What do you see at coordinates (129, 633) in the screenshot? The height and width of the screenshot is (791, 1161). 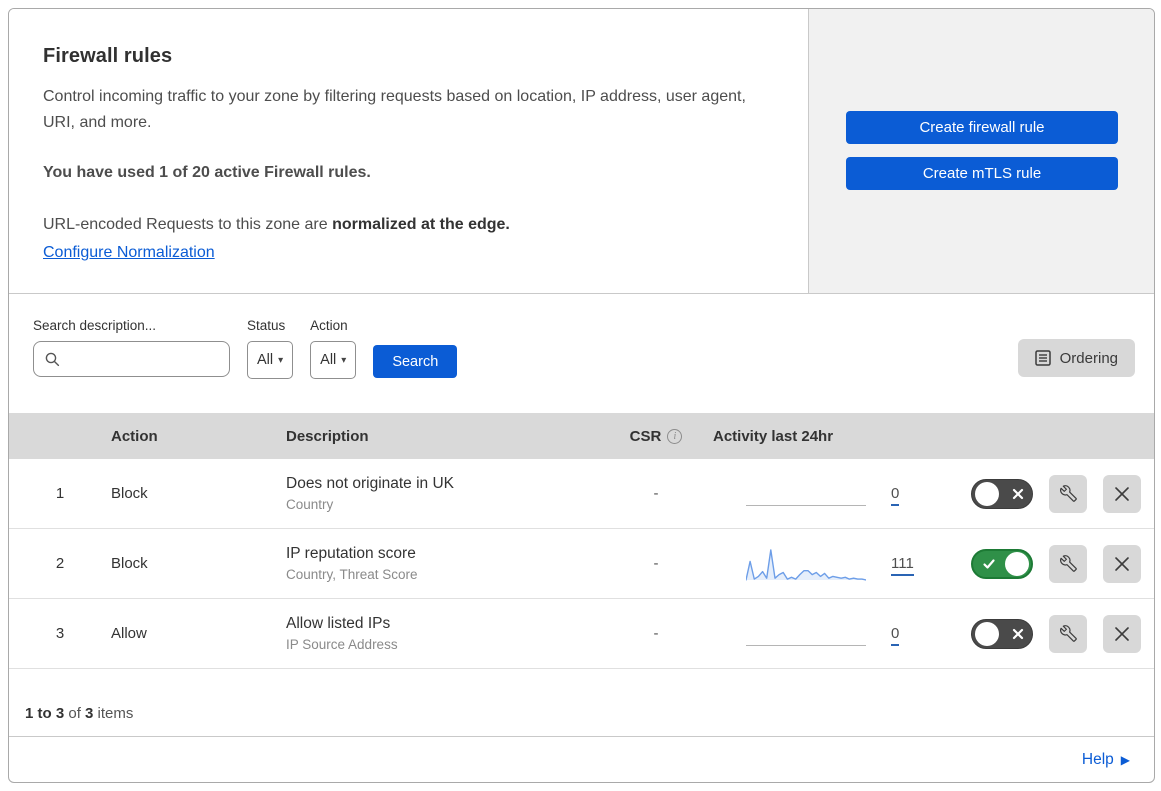 I see `rule-action: Allow` at bounding box center [129, 633].